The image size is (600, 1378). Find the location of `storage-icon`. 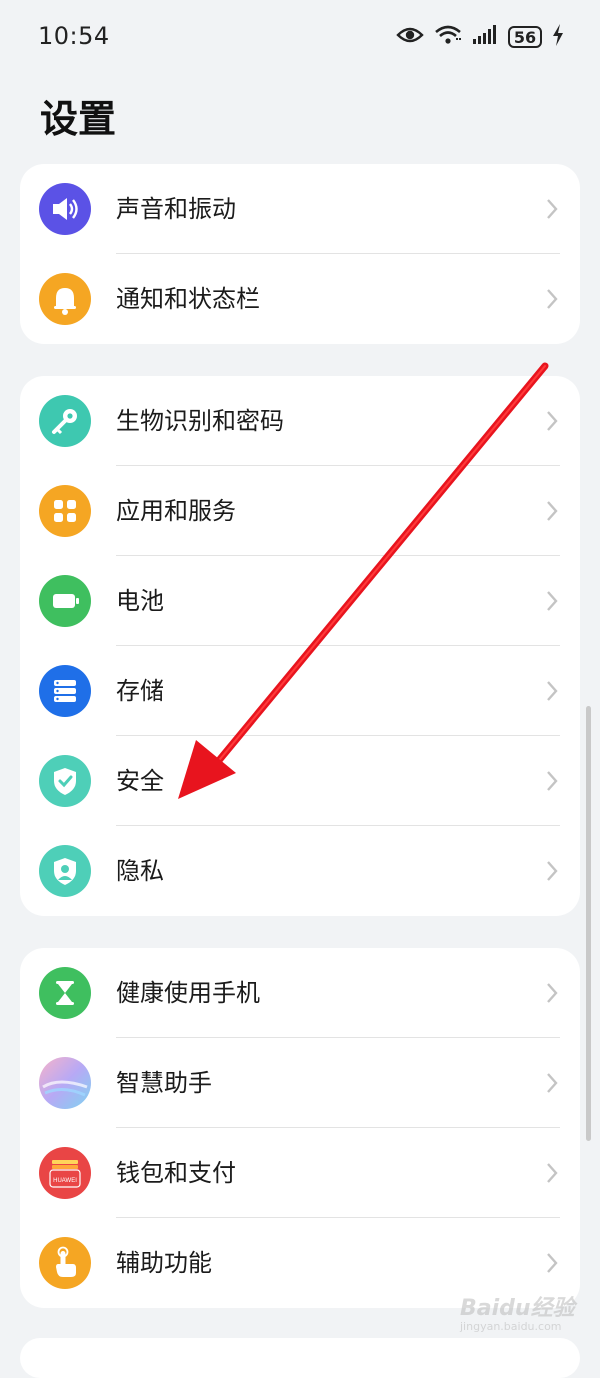

storage-icon is located at coordinates (65, 691).